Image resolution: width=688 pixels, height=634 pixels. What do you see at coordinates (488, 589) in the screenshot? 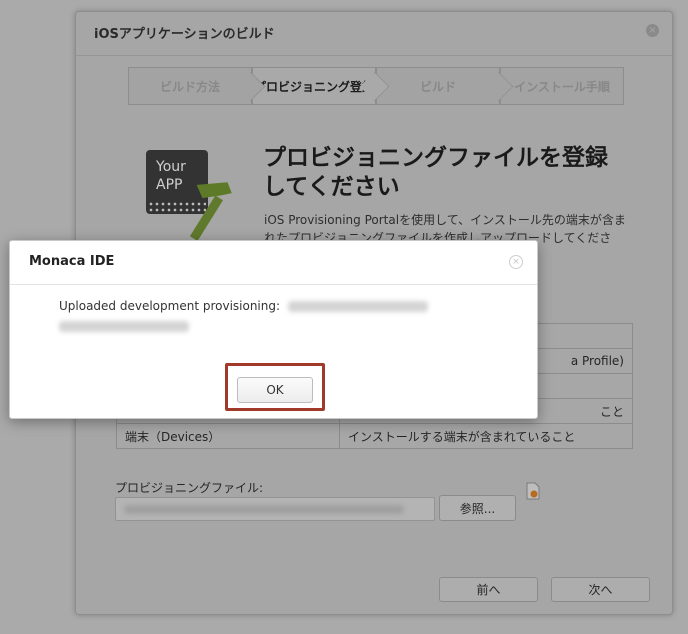
I see `previous-button: 前へ` at bounding box center [488, 589].